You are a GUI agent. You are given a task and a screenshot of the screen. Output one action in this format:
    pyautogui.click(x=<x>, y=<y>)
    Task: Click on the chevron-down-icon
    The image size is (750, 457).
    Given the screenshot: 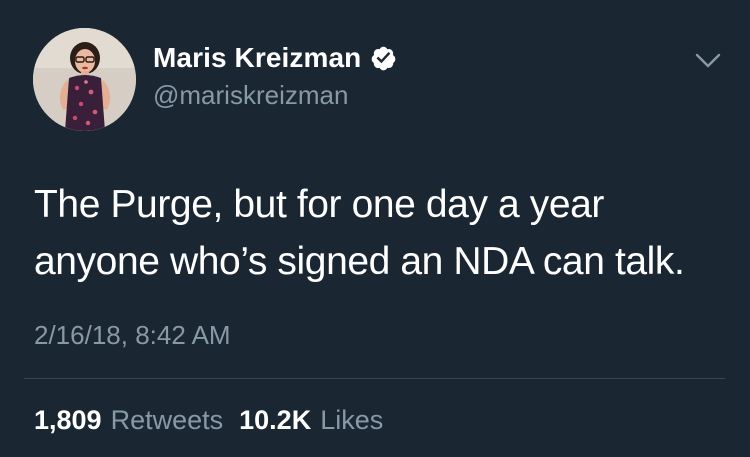 What is the action you would take?
    pyautogui.click(x=708, y=61)
    